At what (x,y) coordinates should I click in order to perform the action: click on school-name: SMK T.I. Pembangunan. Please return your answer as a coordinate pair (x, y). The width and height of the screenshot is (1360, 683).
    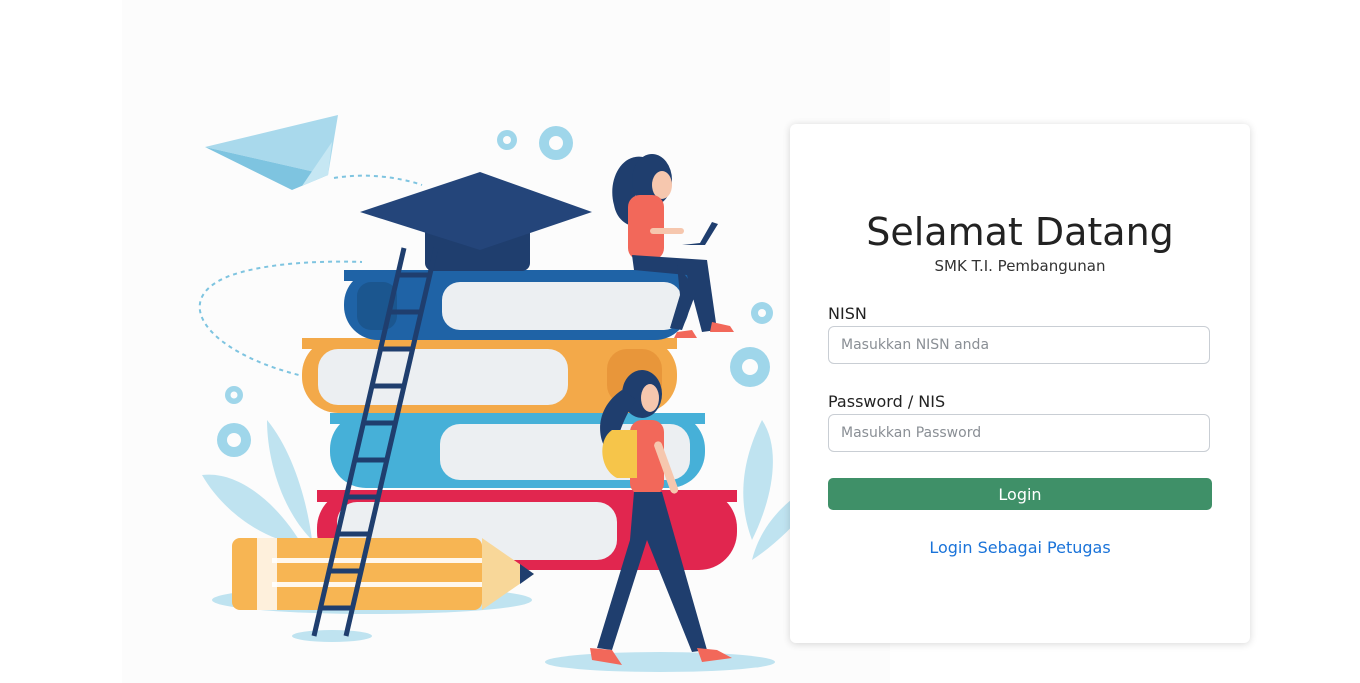
    Looking at the image, I should click on (1020, 266).